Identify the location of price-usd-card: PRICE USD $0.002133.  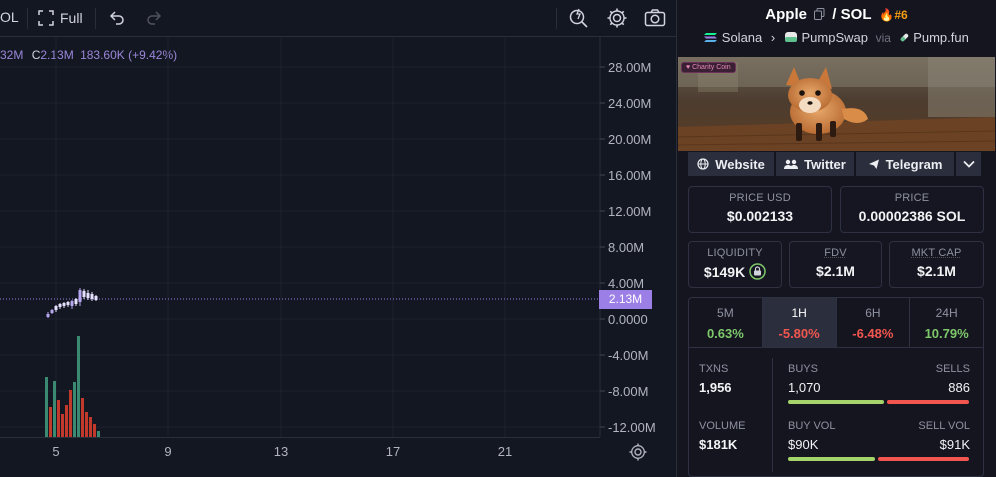
(760, 209).